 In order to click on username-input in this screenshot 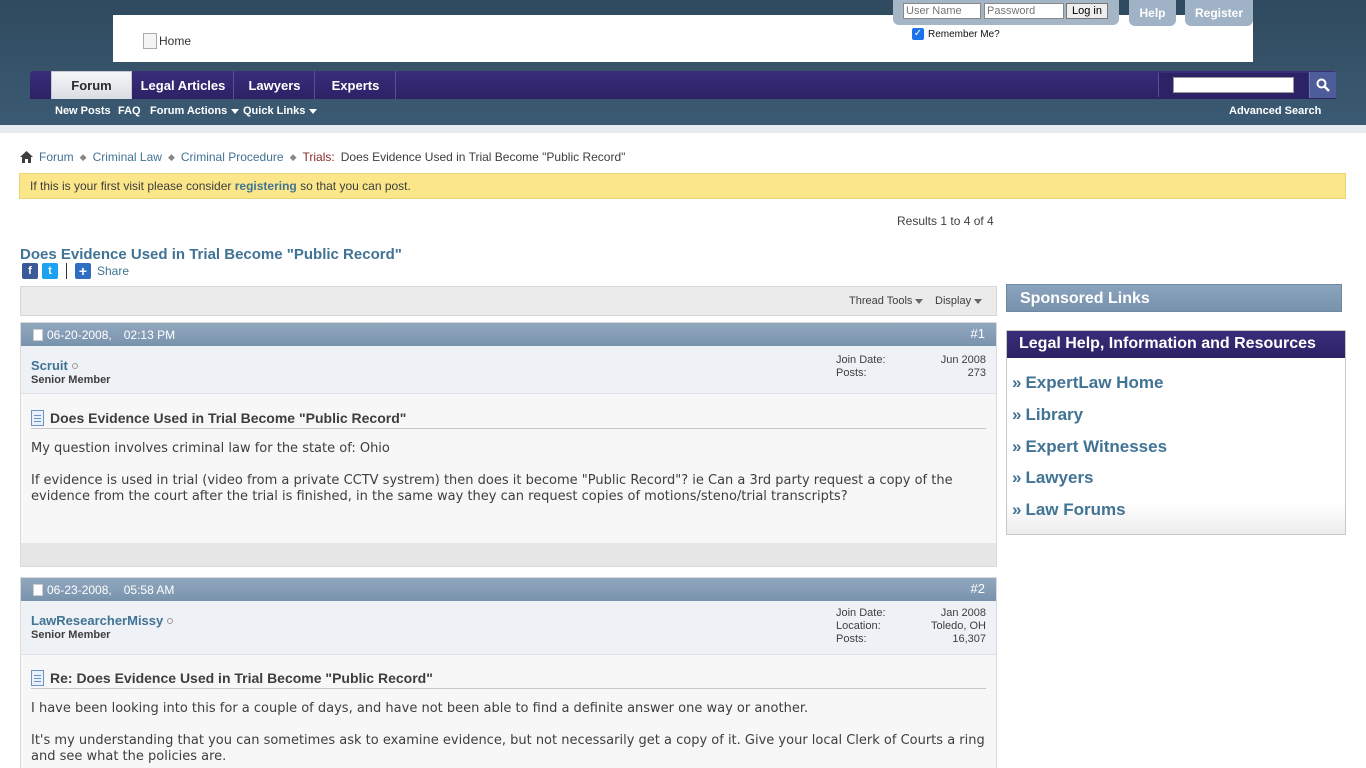, I will do `click(942, 11)`.